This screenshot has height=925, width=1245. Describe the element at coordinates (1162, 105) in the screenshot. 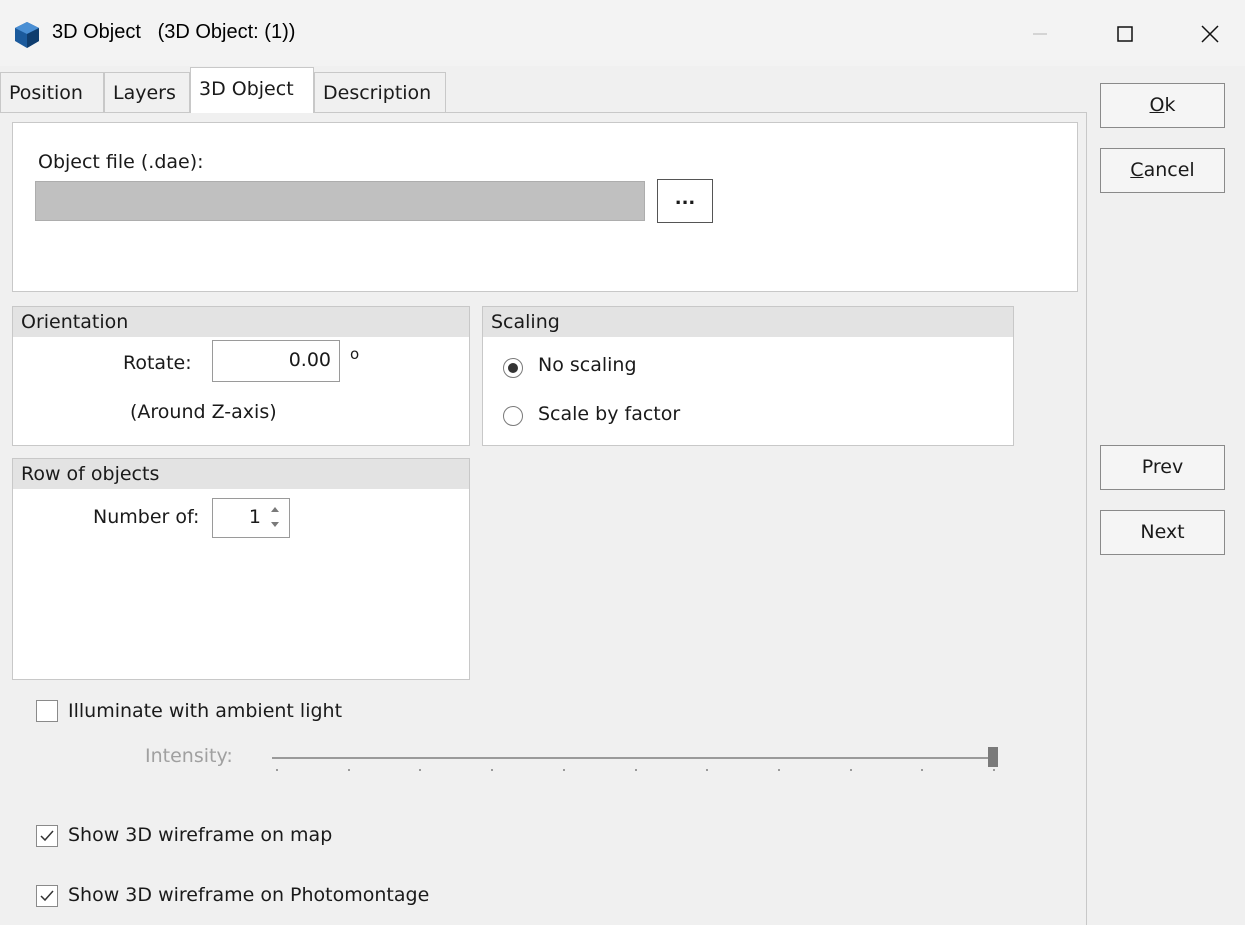

I see `ok-button: Ok` at that location.